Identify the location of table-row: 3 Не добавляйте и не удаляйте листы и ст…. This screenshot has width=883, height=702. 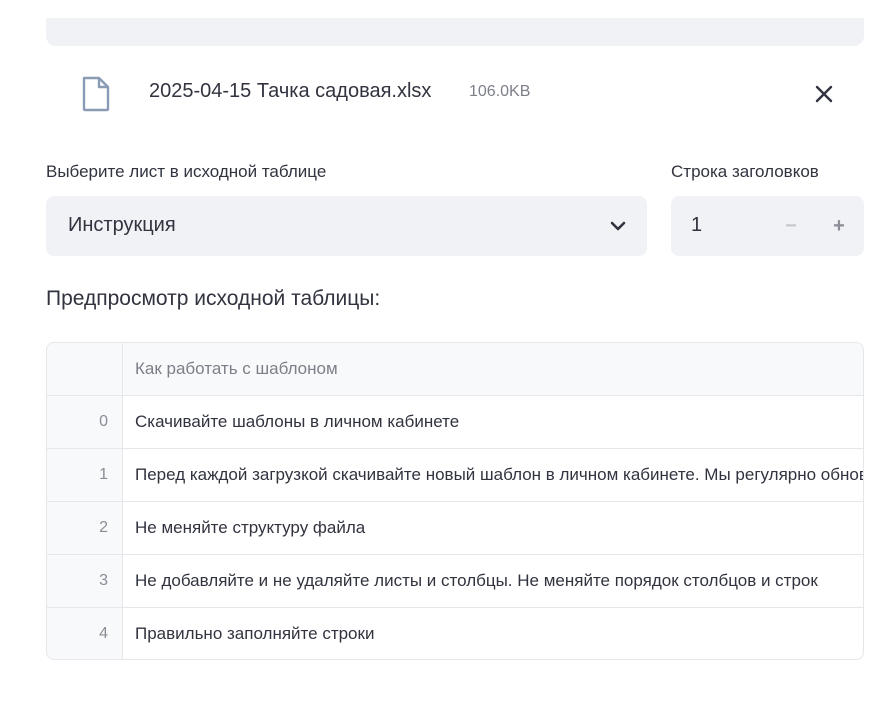
(455, 581).